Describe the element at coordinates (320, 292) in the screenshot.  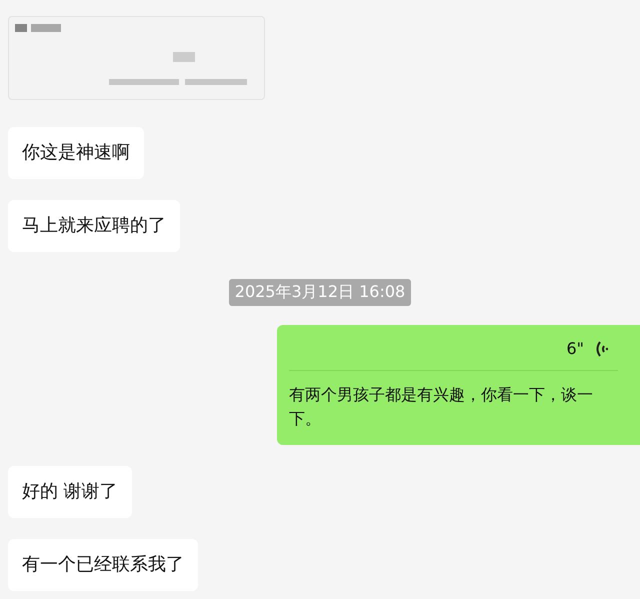
I see `timestamp: 2025年3月12日 16:08` at that location.